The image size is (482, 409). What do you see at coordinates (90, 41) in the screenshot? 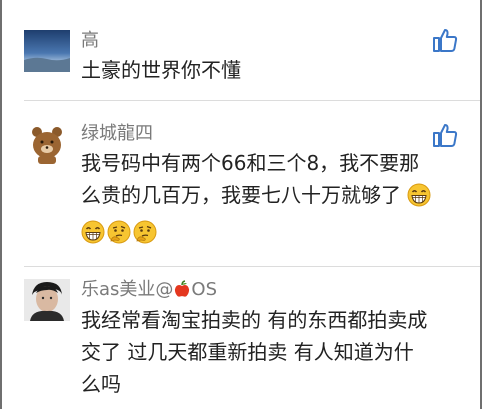
I see `author-name: 高` at bounding box center [90, 41].